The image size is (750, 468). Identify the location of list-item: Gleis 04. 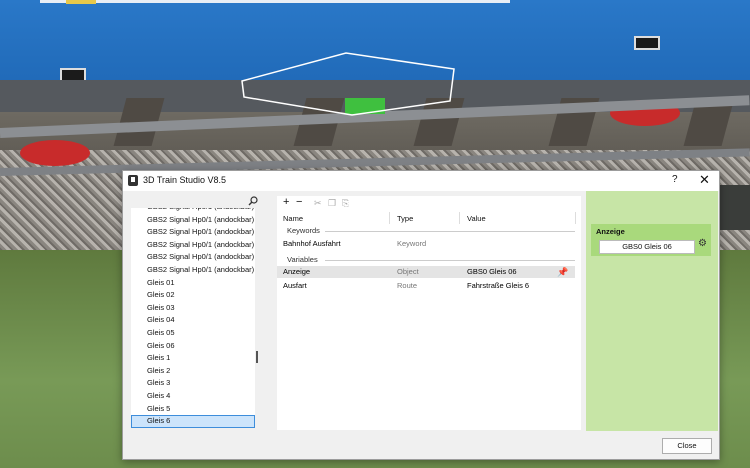
(193, 320).